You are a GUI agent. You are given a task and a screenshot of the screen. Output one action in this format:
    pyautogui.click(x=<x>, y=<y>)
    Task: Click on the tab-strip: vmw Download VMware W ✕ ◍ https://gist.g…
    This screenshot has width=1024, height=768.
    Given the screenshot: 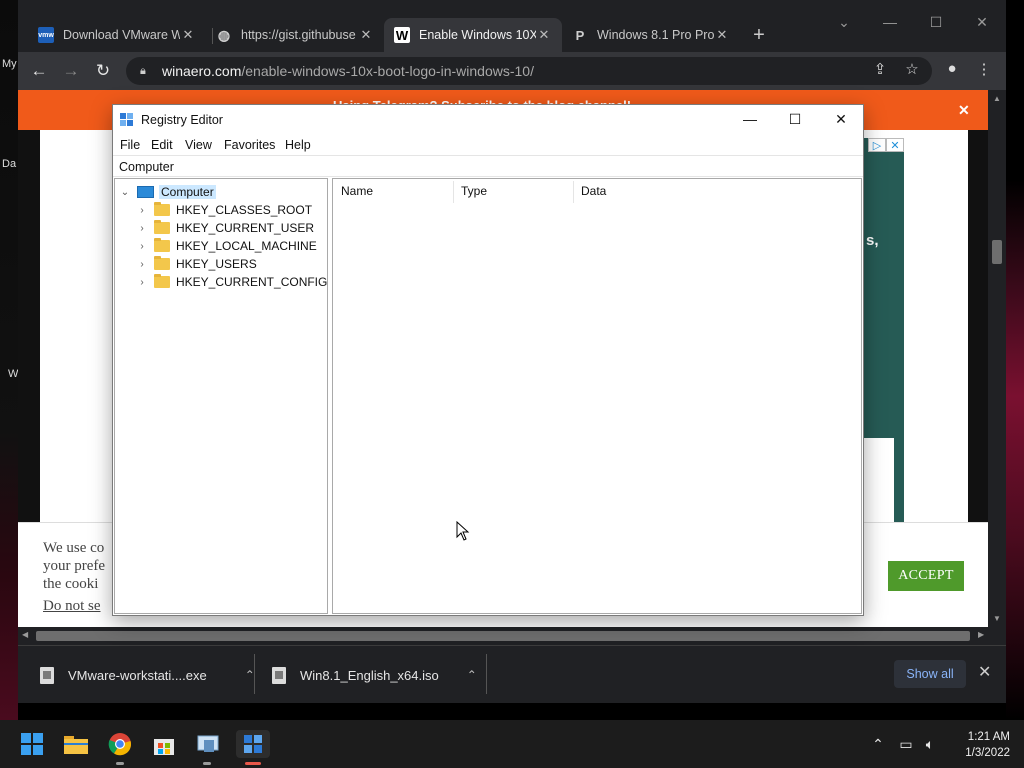 What is the action you would take?
    pyautogui.click(x=512, y=26)
    